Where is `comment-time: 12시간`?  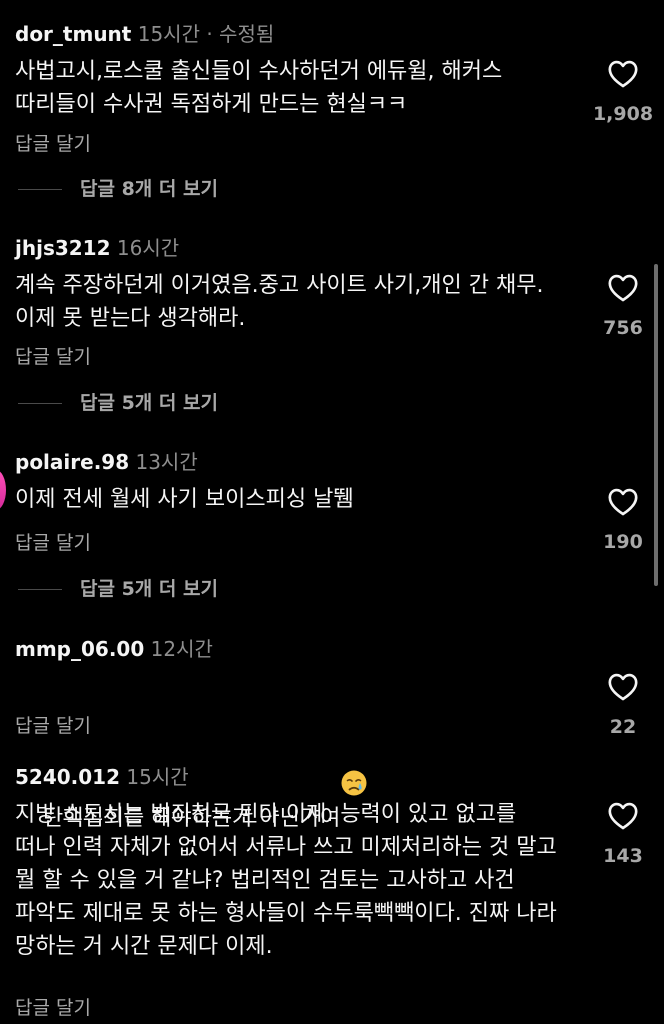 comment-time: 12시간 is located at coordinates (181, 649).